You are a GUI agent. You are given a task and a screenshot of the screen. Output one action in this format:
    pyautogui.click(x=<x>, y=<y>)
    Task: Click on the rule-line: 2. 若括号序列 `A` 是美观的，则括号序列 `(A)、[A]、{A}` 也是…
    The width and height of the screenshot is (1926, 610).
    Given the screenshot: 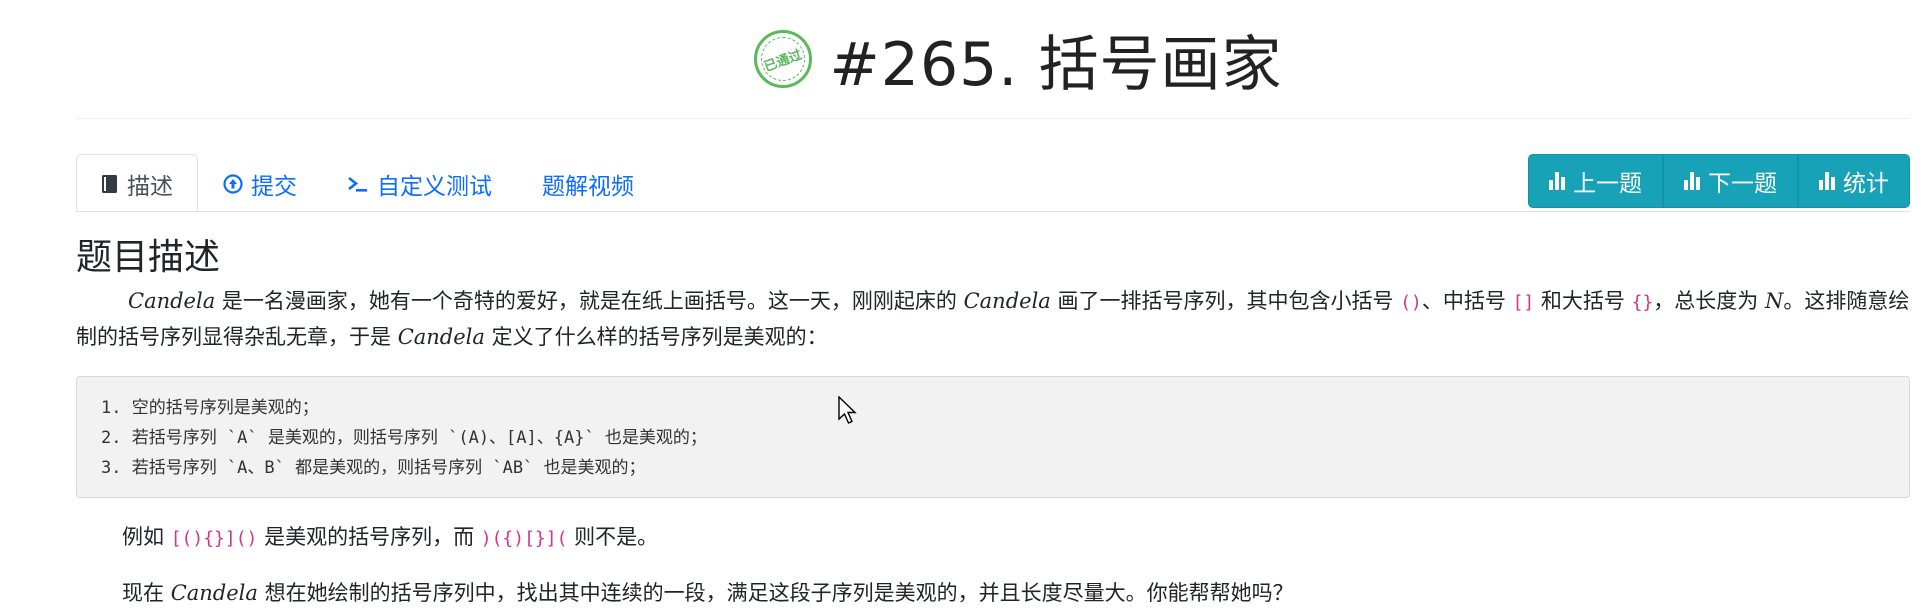 What is the action you would take?
    pyautogui.click(x=404, y=438)
    